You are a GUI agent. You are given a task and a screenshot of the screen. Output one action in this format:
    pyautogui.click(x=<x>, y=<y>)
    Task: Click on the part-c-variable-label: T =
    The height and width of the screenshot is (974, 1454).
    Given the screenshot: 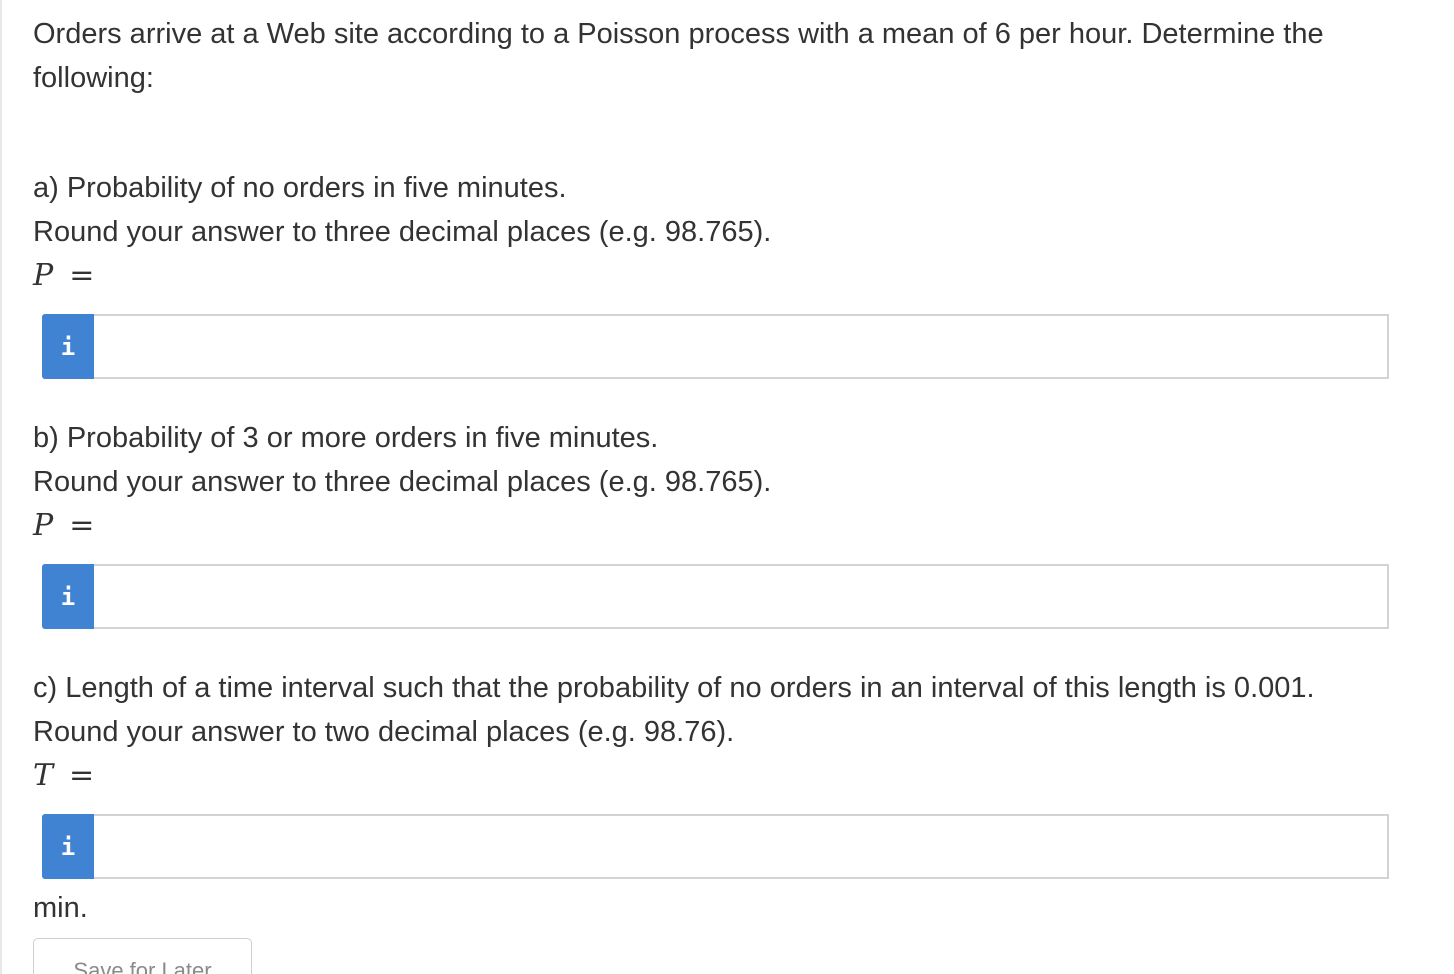 What is the action you would take?
    pyautogui.click(x=730, y=776)
    